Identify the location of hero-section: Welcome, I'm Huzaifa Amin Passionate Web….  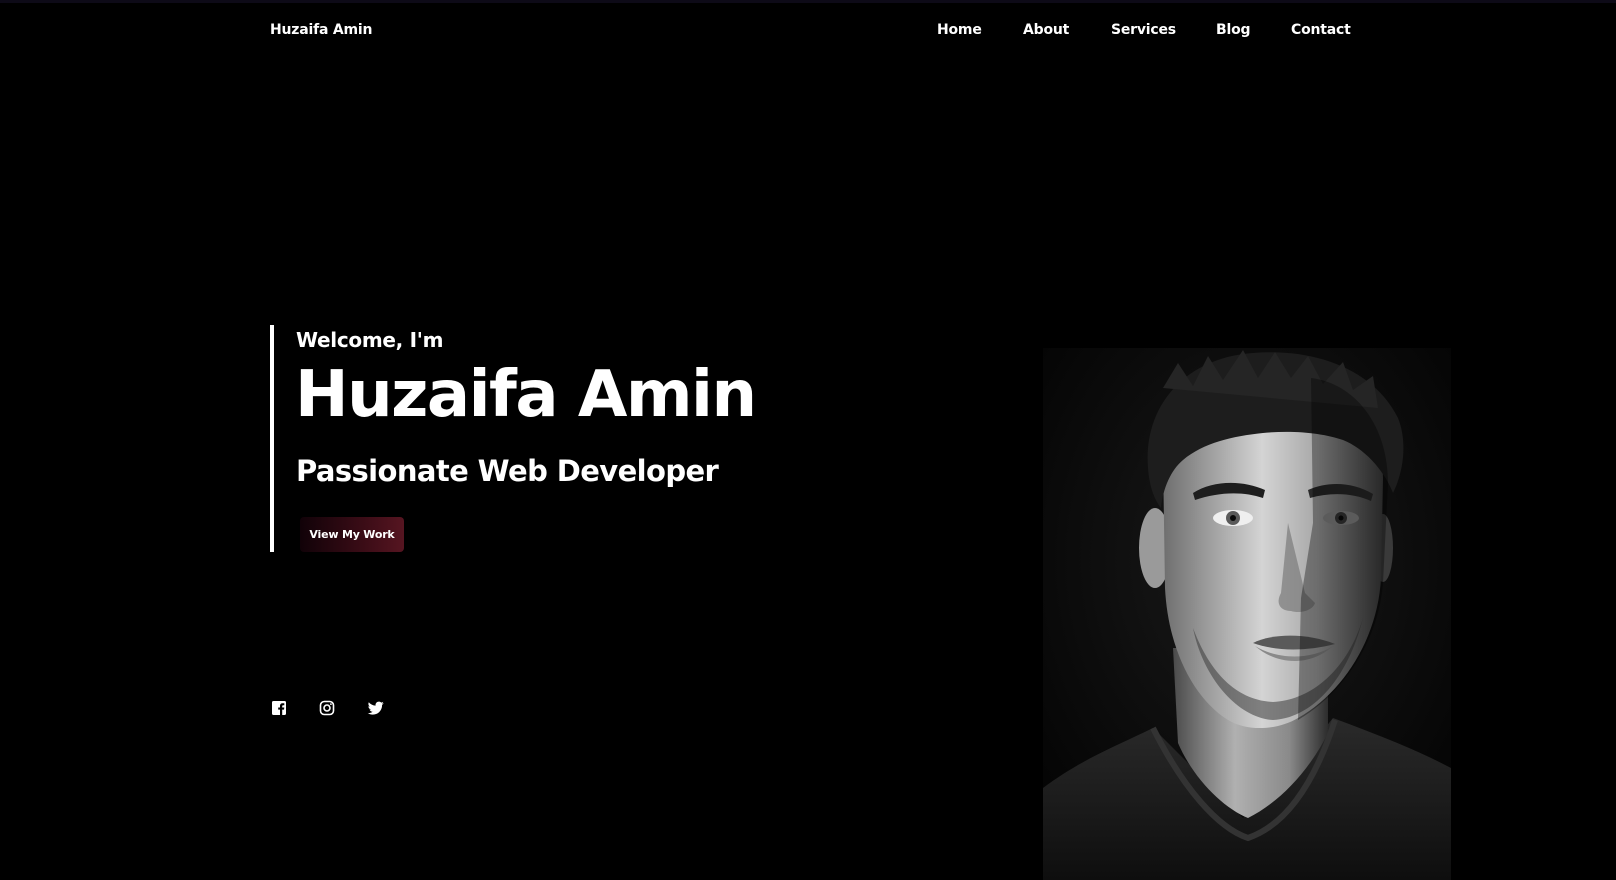
(650, 438).